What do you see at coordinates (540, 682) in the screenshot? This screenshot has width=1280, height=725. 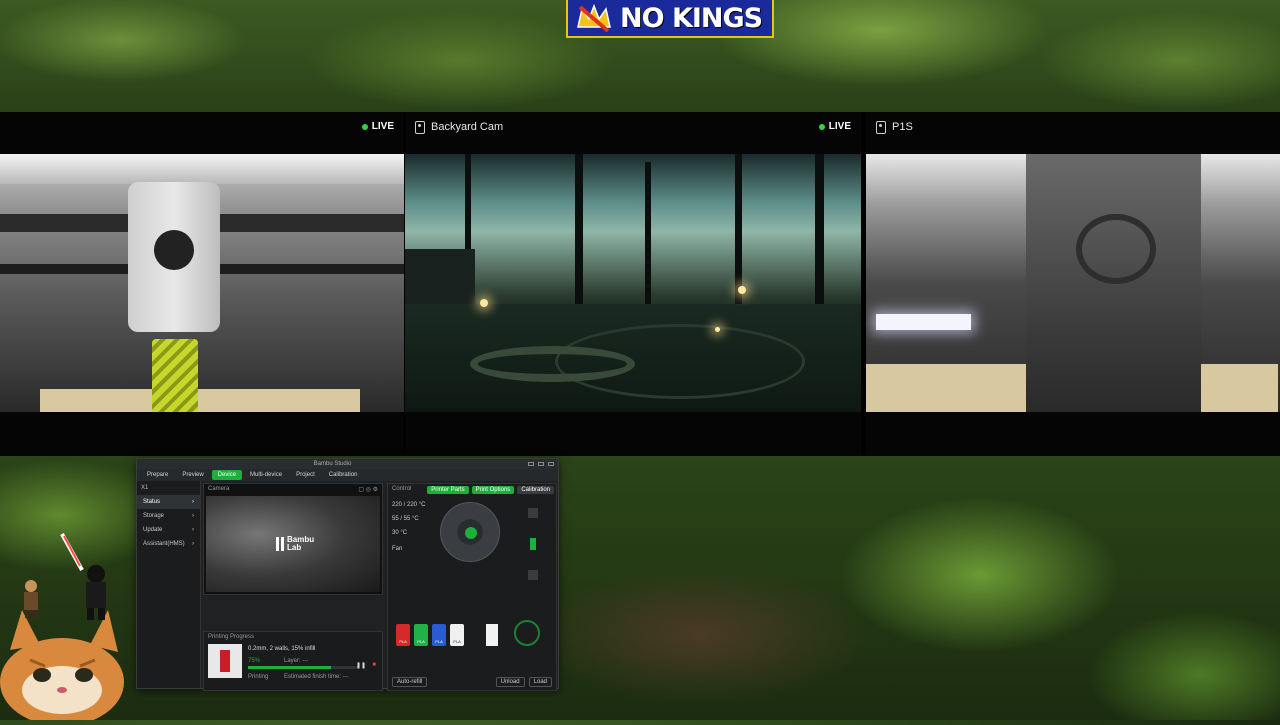 I see `load-button: Load` at bounding box center [540, 682].